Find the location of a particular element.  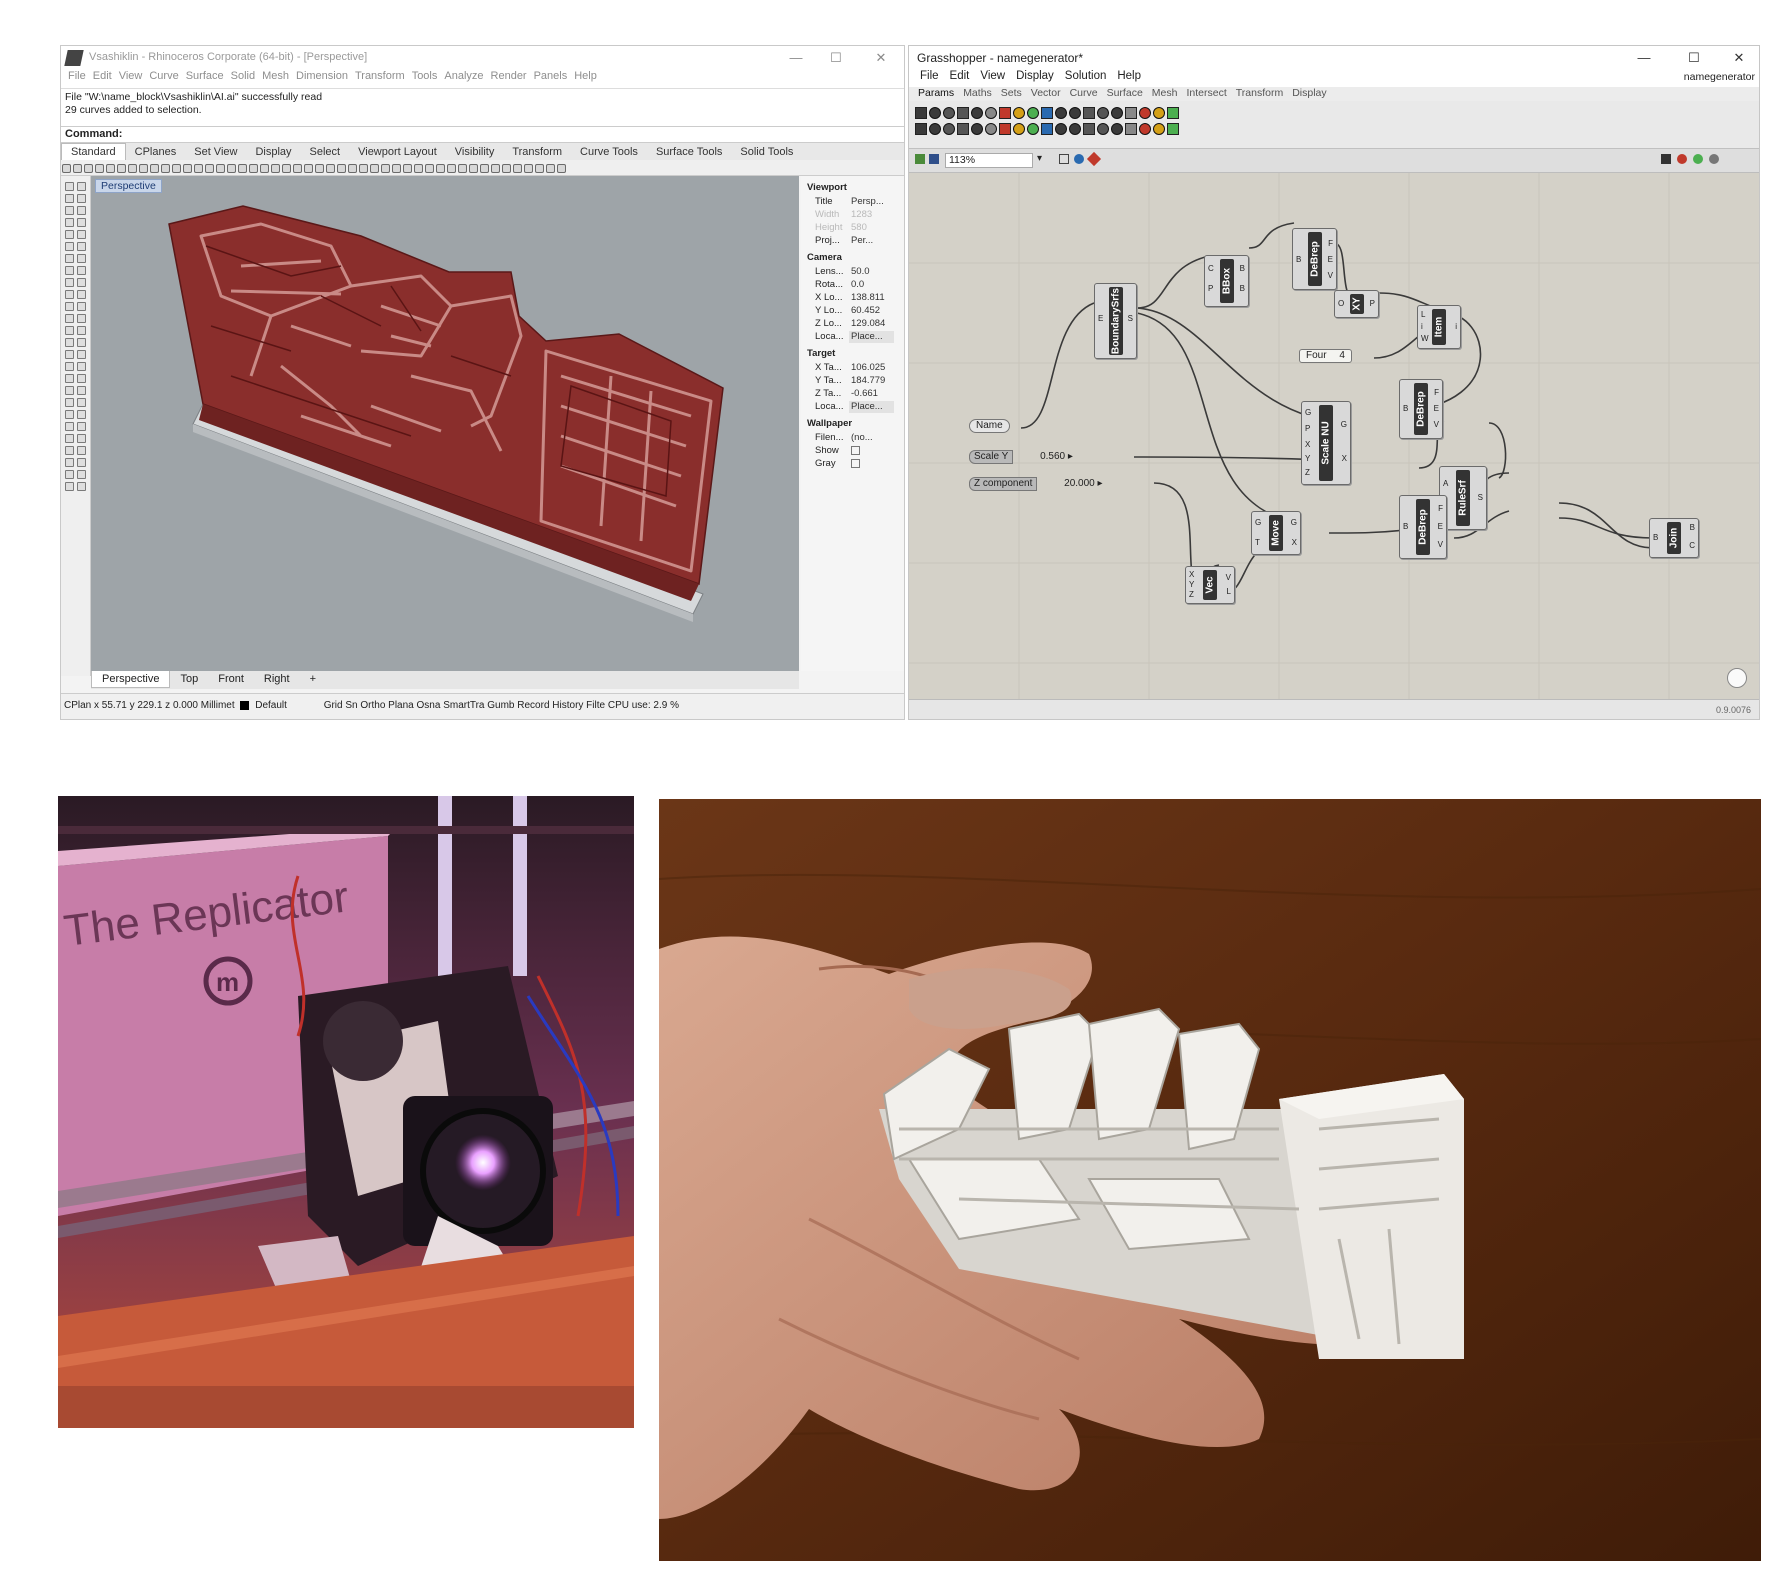

close-button: ✕ is located at coordinates (881, 58).